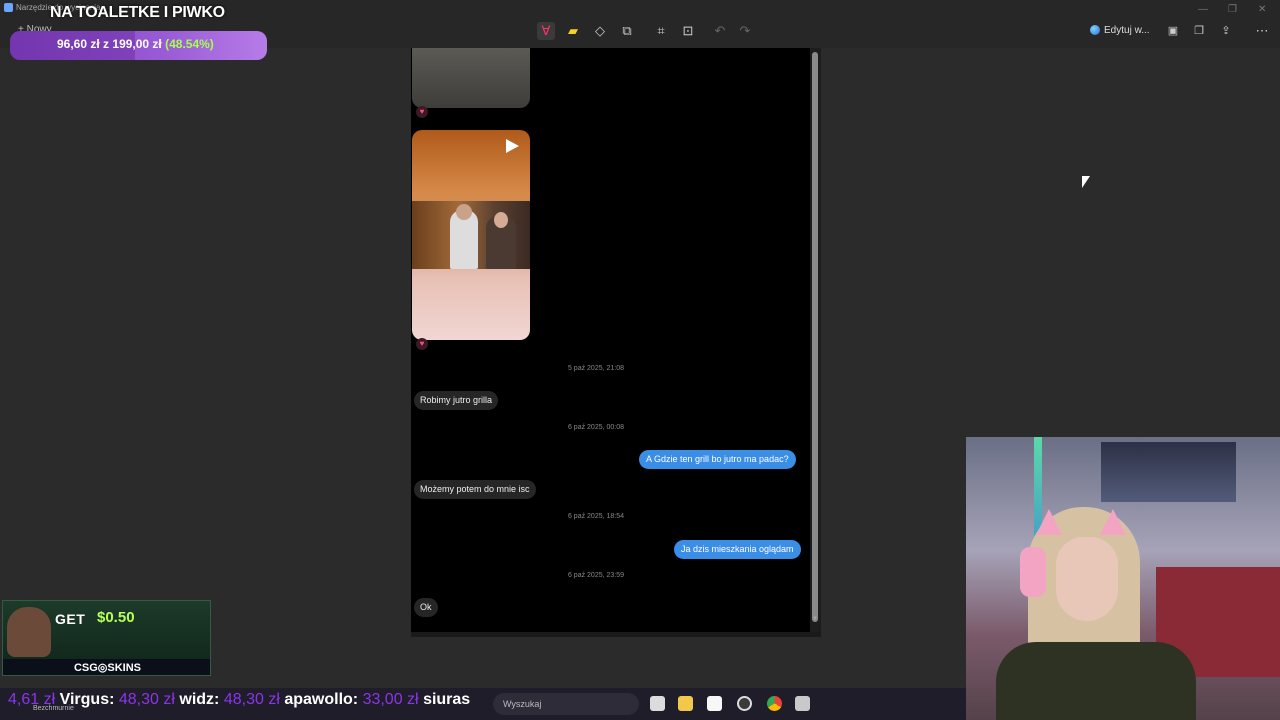 This screenshot has width=1280, height=720. Describe the element at coordinates (616, 634) in the screenshot. I see `chat-bottom-edge` at that location.